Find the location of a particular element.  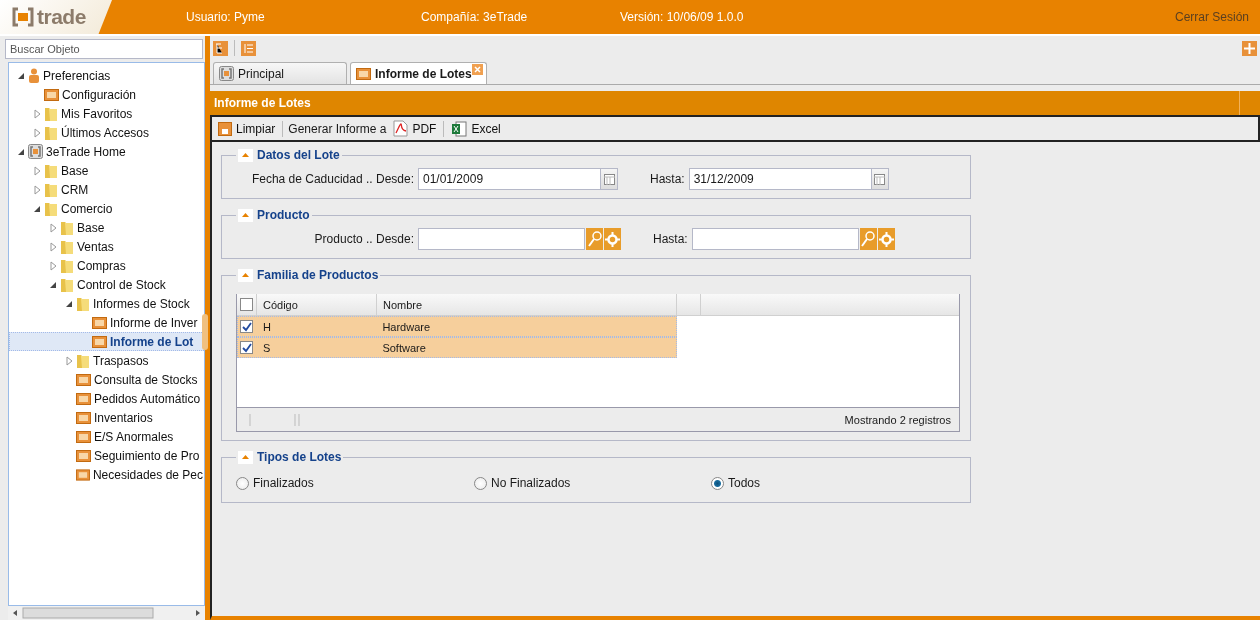

tree-item: Compras is located at coordinates (106, 265).